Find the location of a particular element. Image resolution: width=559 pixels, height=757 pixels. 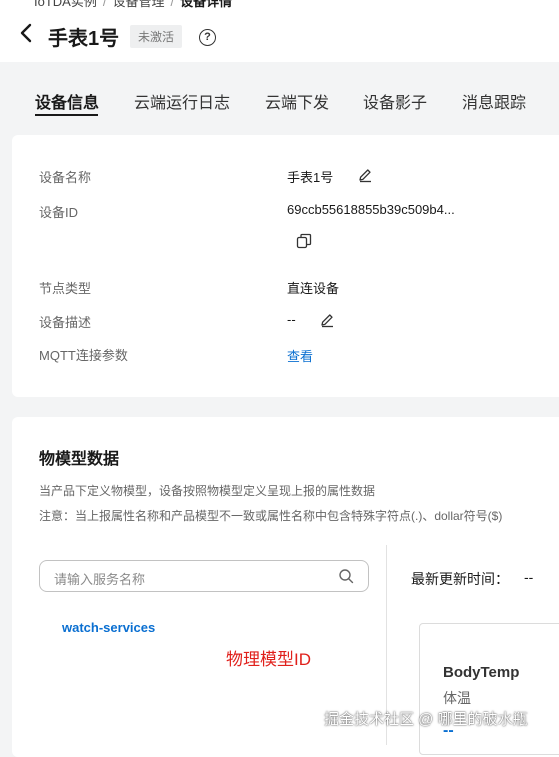

tab-cloud-logs: 云端运行日志 is located at coordinates (182, 101).